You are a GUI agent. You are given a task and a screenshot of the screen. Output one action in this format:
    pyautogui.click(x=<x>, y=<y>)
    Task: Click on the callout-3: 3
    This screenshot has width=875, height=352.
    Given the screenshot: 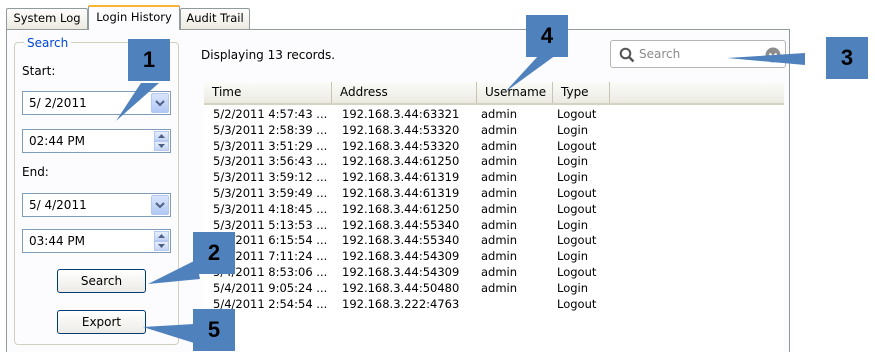 What is the action you would take?
    pyautogui.click(x=847, y=58)
    